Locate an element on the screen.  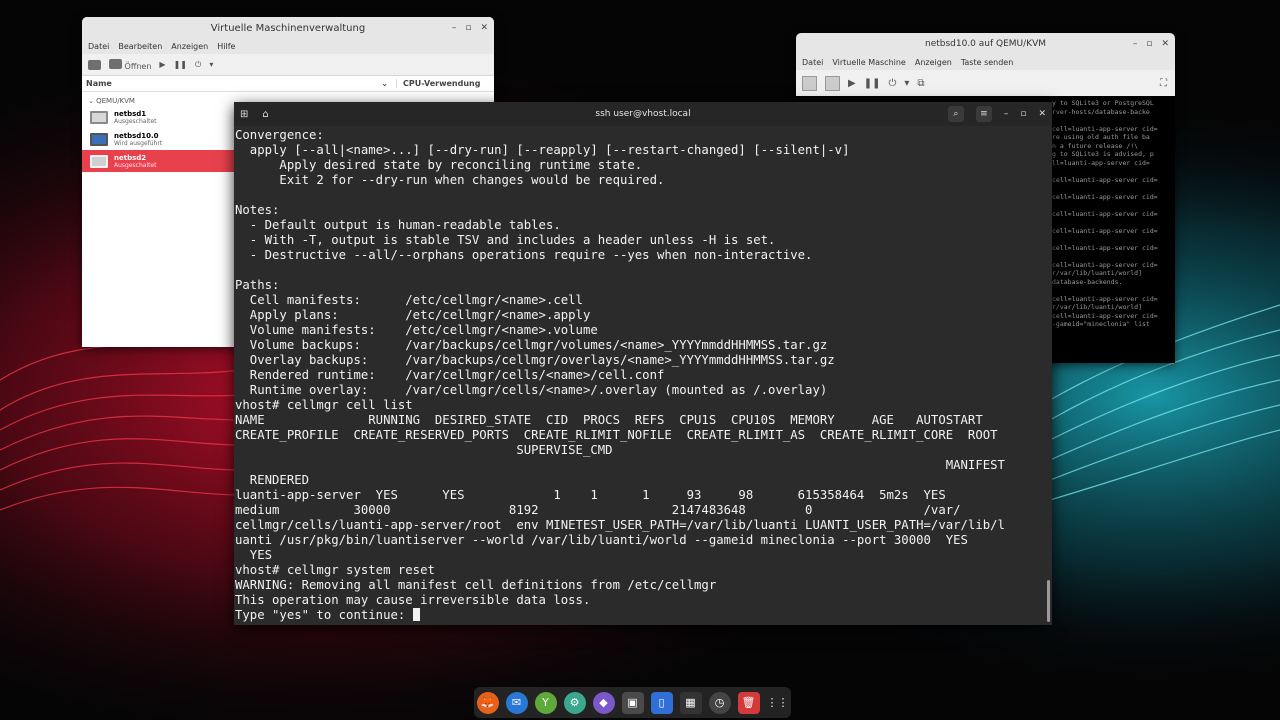
console-view-icon is located at coordinates (809, 83).